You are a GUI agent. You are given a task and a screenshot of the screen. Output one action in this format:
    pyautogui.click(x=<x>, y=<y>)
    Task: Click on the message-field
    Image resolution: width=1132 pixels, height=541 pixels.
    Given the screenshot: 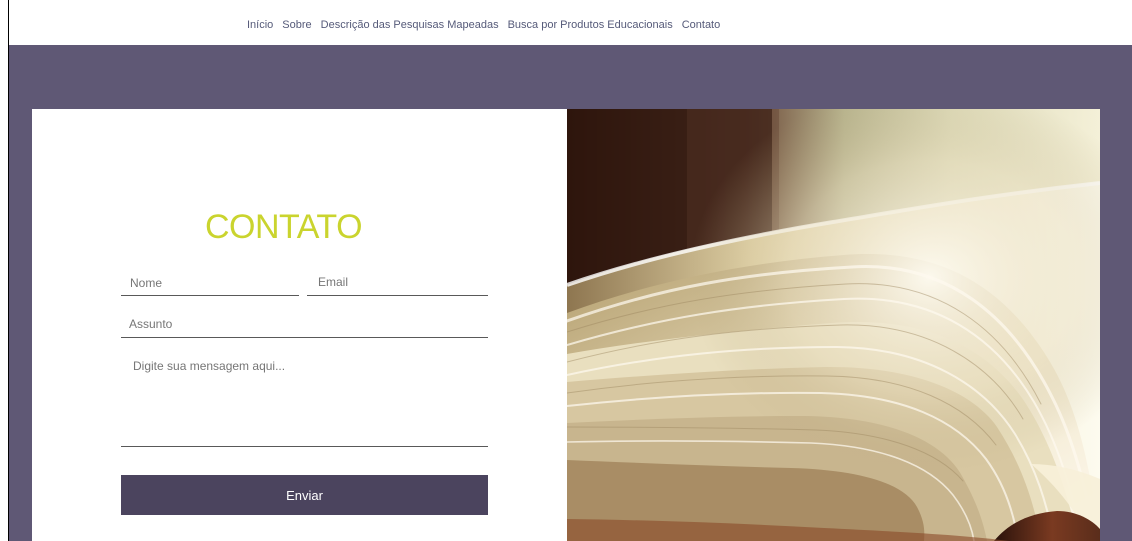 What is the action you would take?
    pyautogui.click(x=304, y=402)
    